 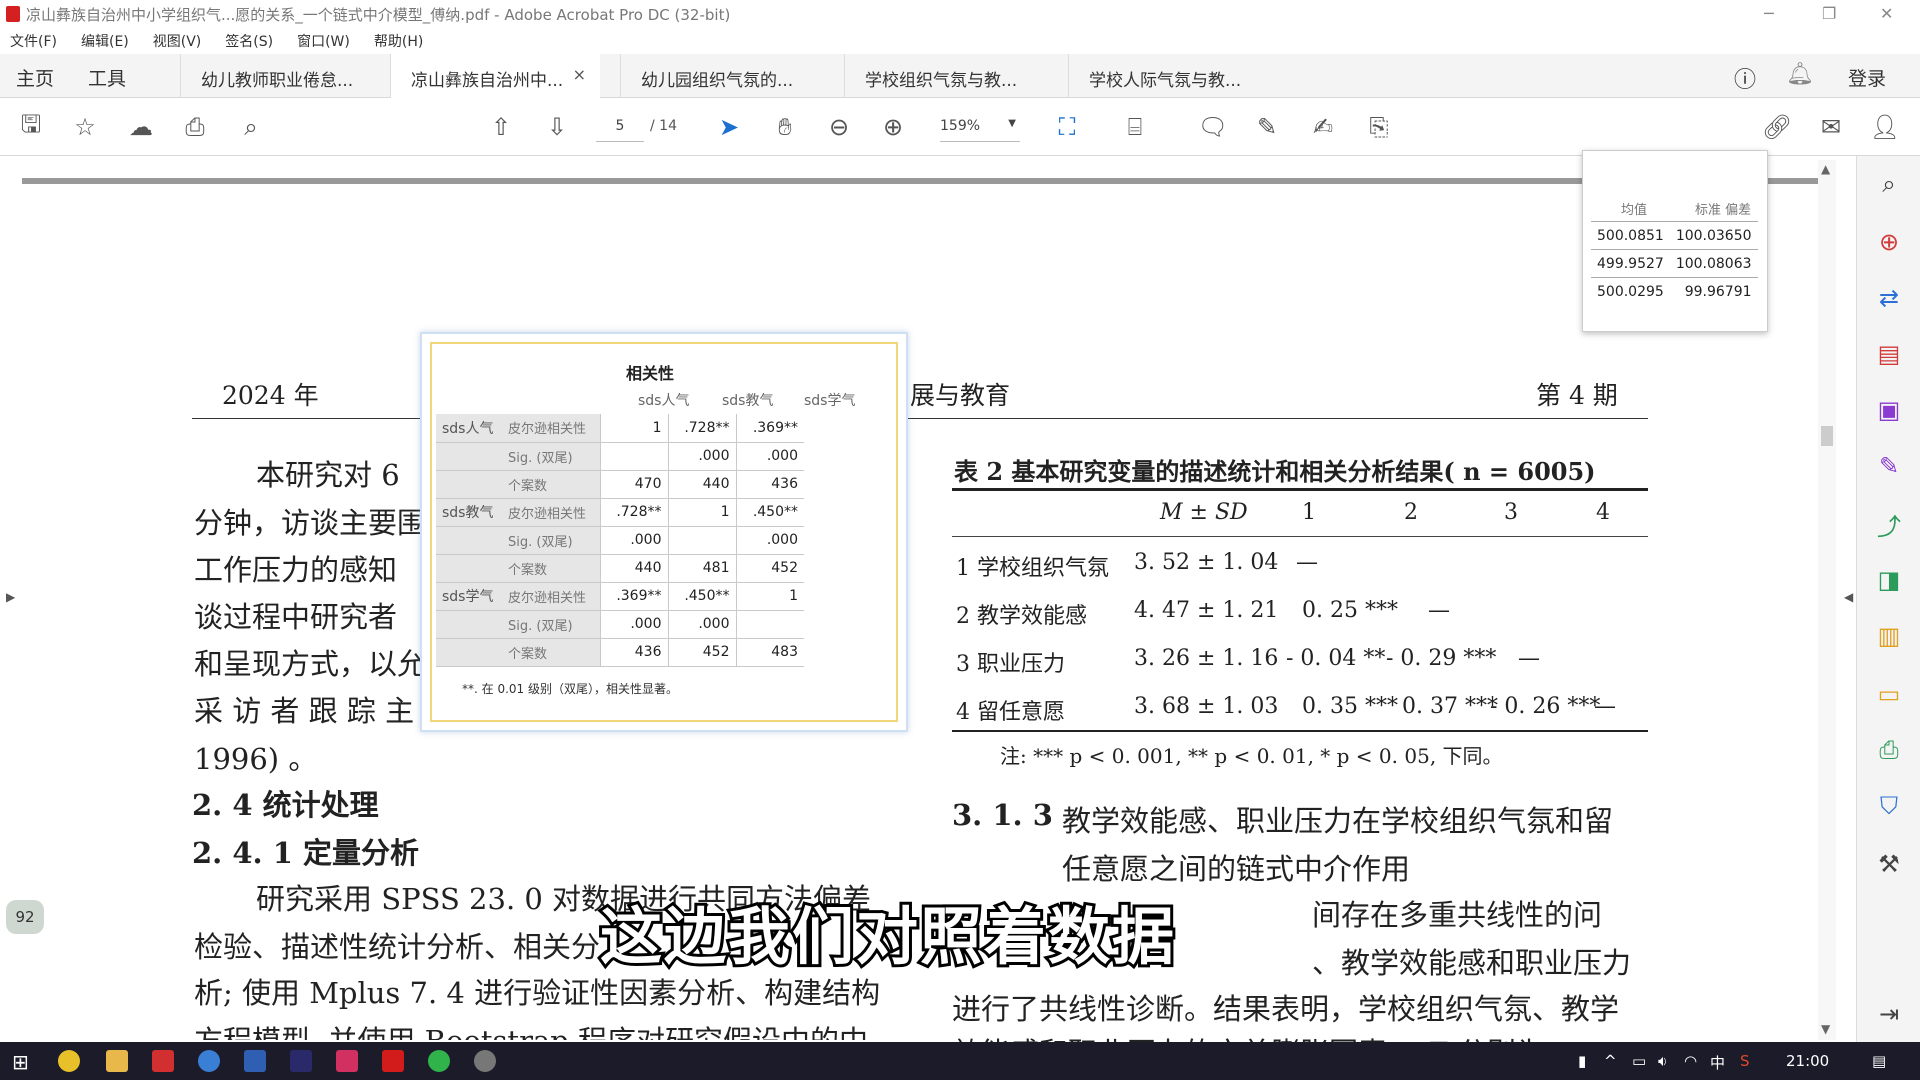 What do you see at coordinates (1777, 127) in the screenshot?
I see `link-icon: 🔗︎` at bounding box center [1777, 127].